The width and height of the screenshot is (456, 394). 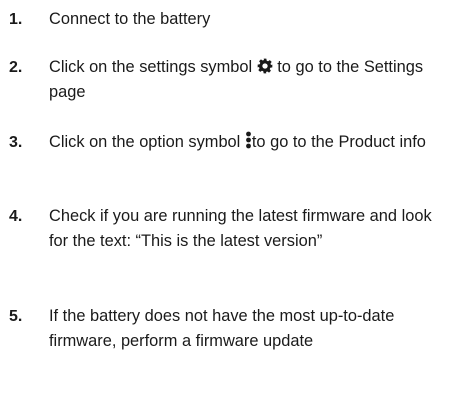 What do you see at coordinates (16, 19) in the screenshot?
I see `step-number: 1.` at bounding box center [16, 19].